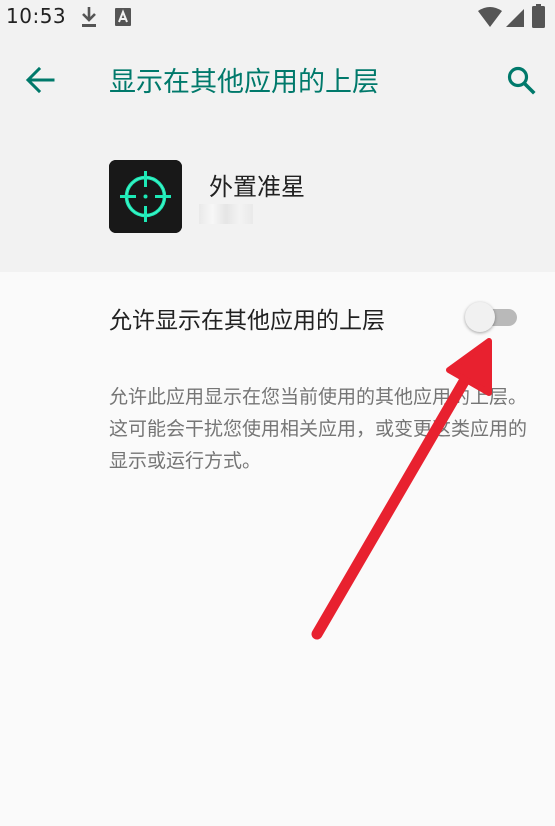  Describe the element at coordinates (247, 321) in the screenshot. I see `overlay-permission-label: 允许显示在其他应用的上层` at that location.